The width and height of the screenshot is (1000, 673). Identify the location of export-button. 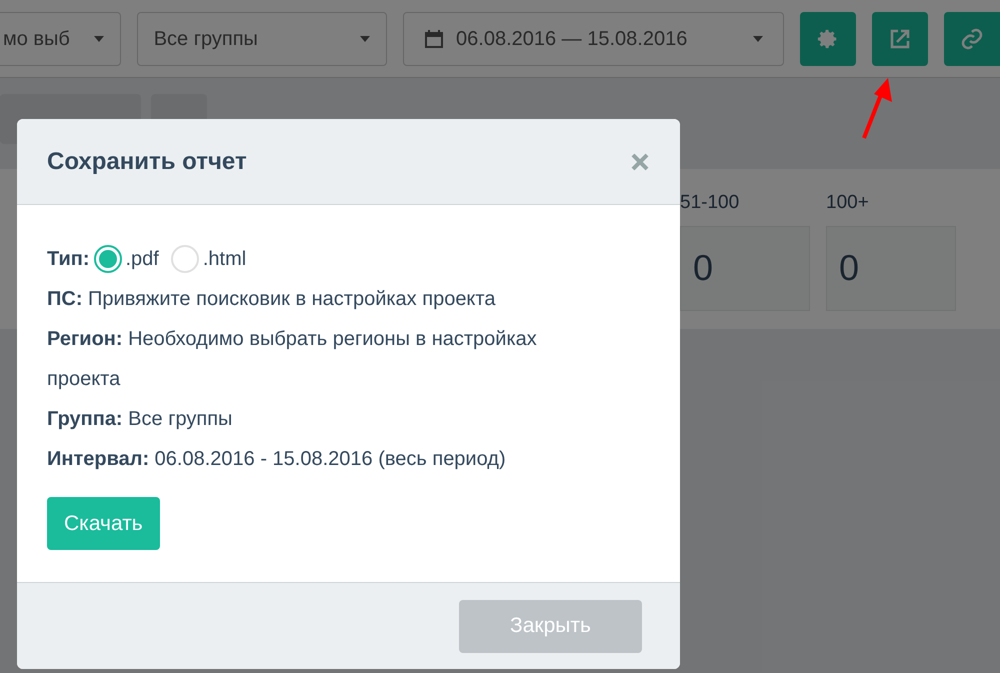
(900, 39).